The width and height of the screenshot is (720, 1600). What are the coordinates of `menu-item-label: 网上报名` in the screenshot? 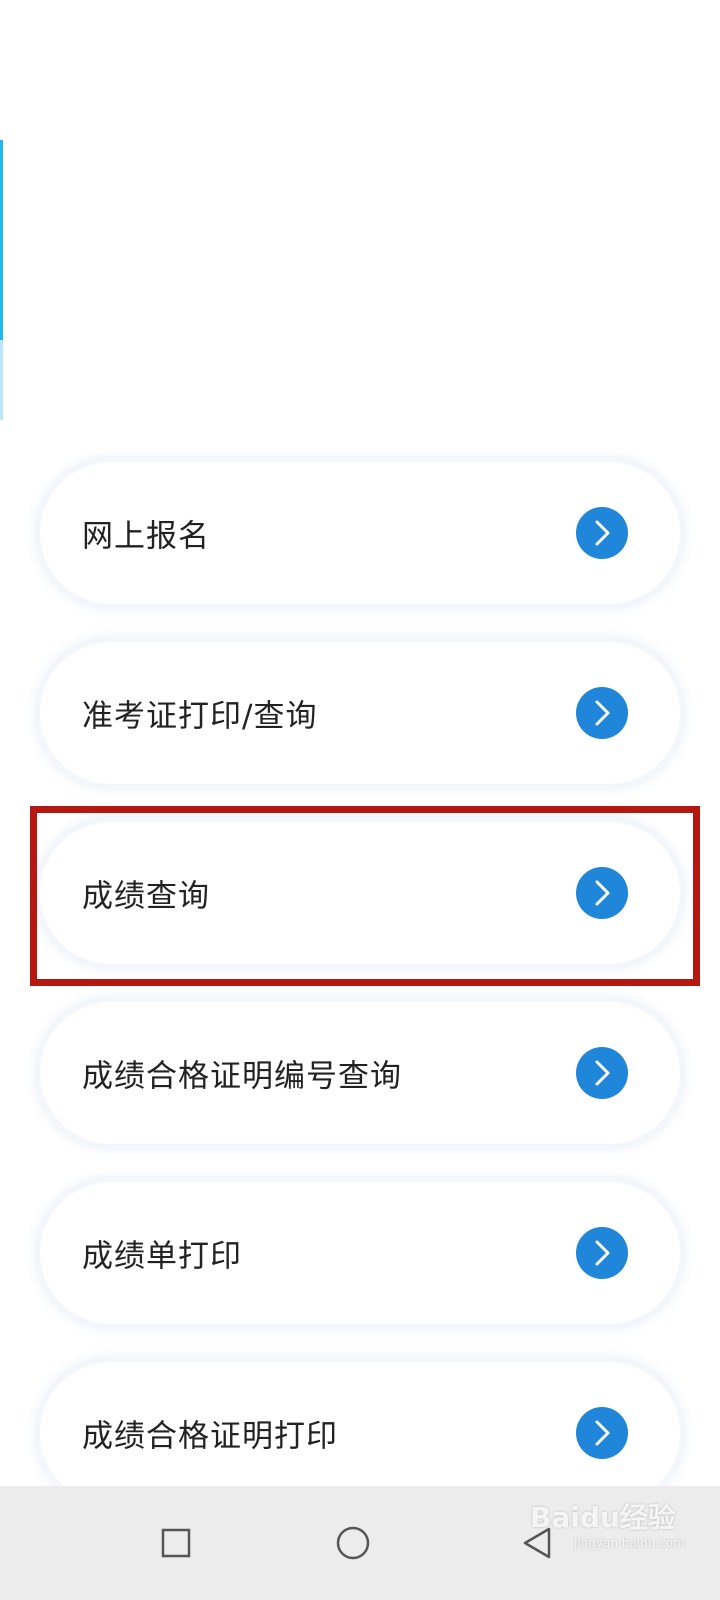 It's located at (146, 536).